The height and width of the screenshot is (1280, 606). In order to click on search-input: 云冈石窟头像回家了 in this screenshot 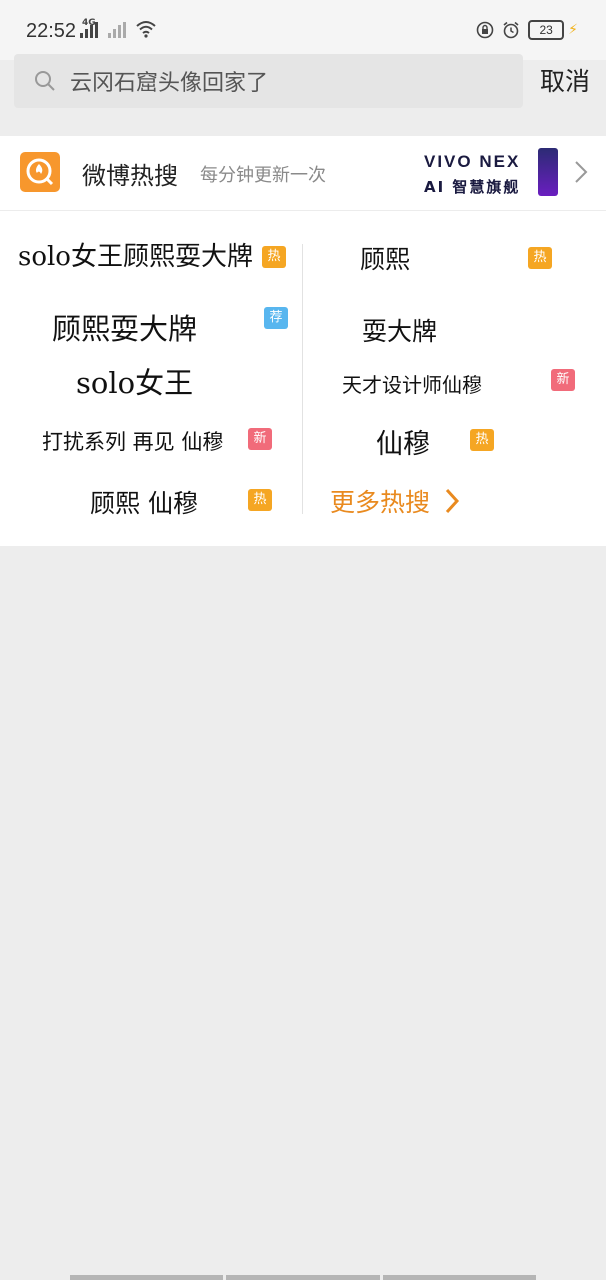, I will do `click(268, 81)`.